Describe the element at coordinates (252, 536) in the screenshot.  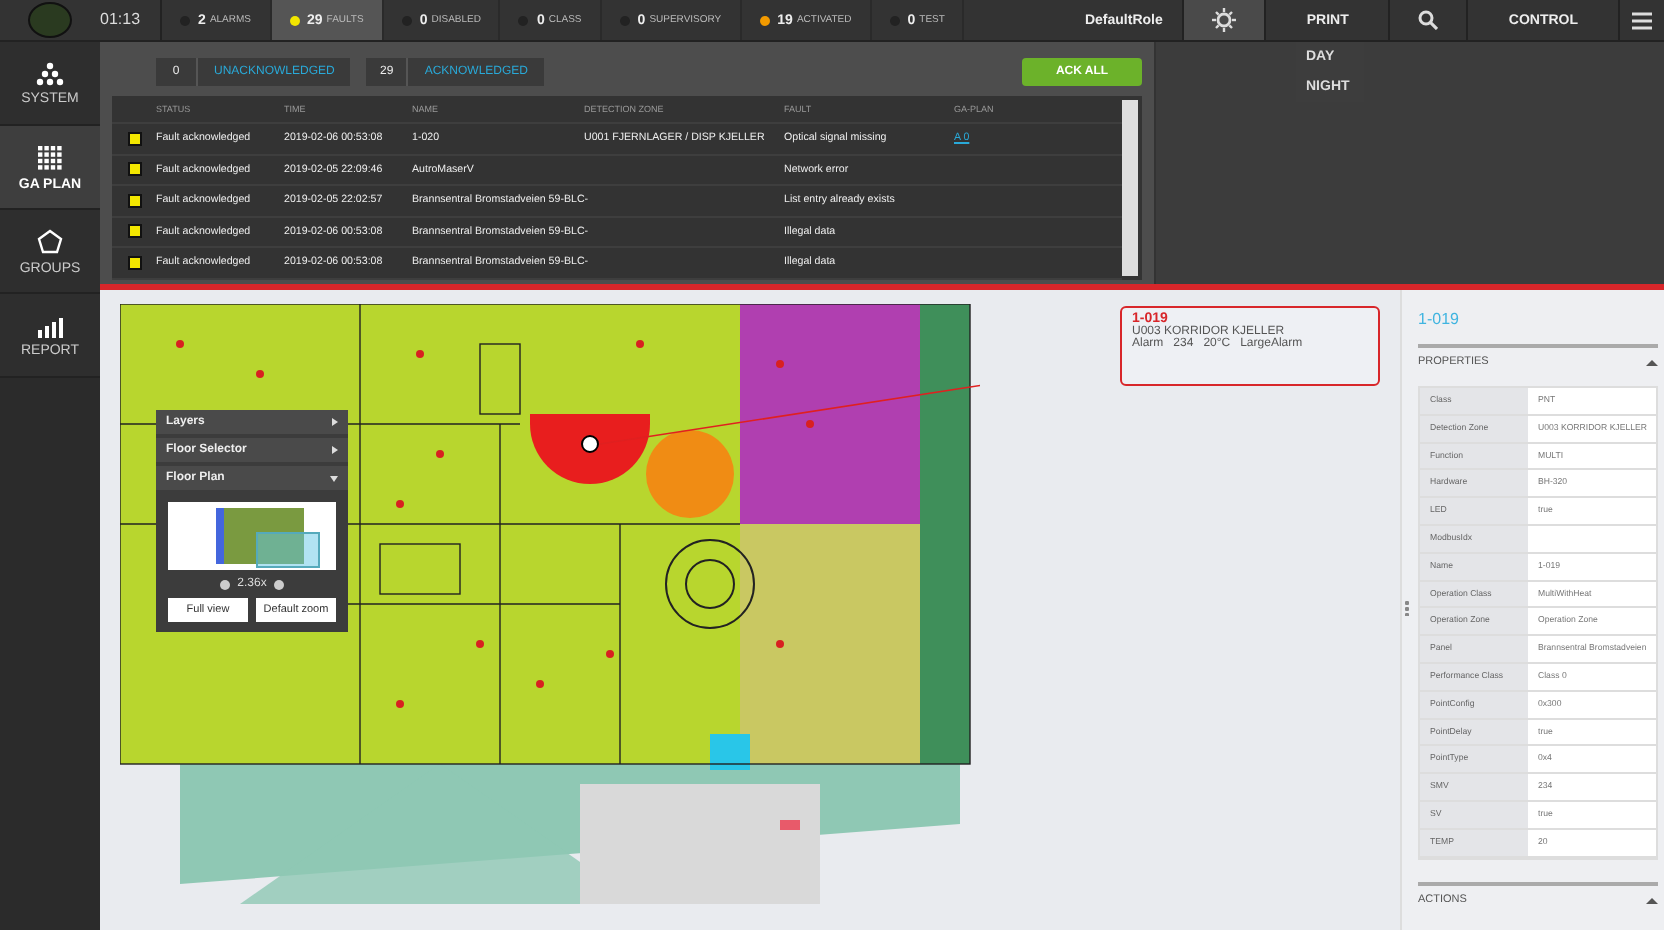
I see `minimap-drawing` at that location.